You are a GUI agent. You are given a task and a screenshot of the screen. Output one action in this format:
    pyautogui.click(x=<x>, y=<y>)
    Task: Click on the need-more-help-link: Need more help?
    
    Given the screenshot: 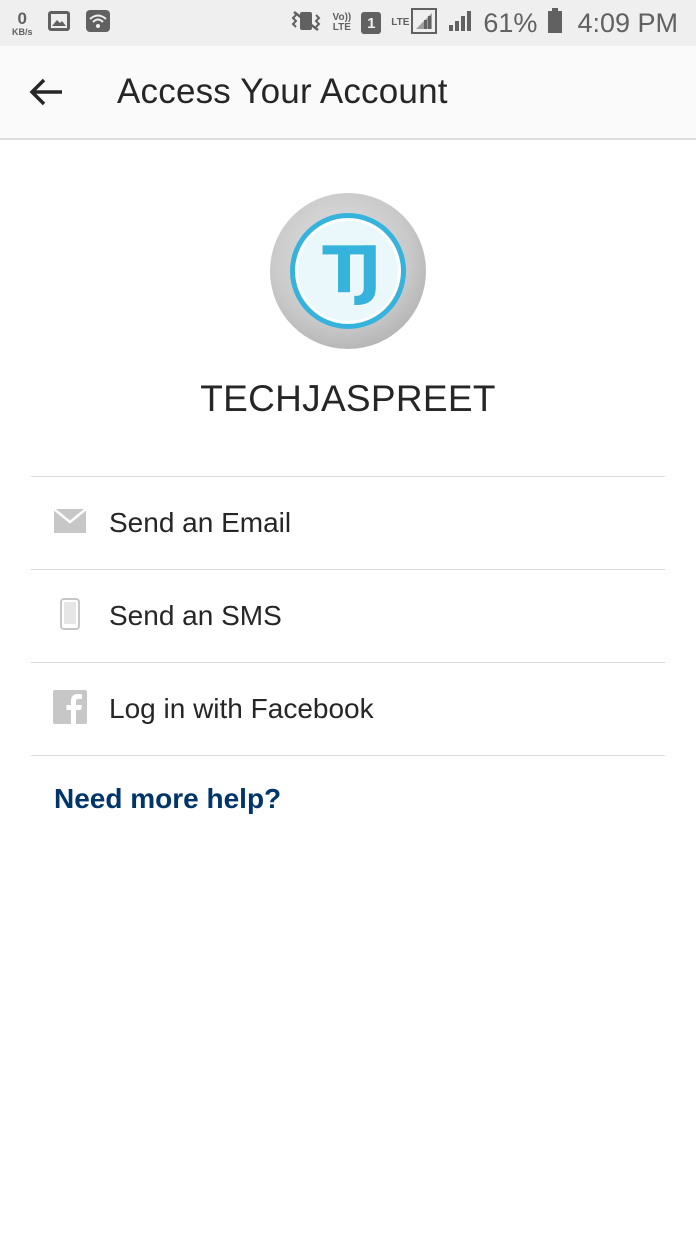 What is the action you would take?
    pyautogui.click(x=167, y=799)
    